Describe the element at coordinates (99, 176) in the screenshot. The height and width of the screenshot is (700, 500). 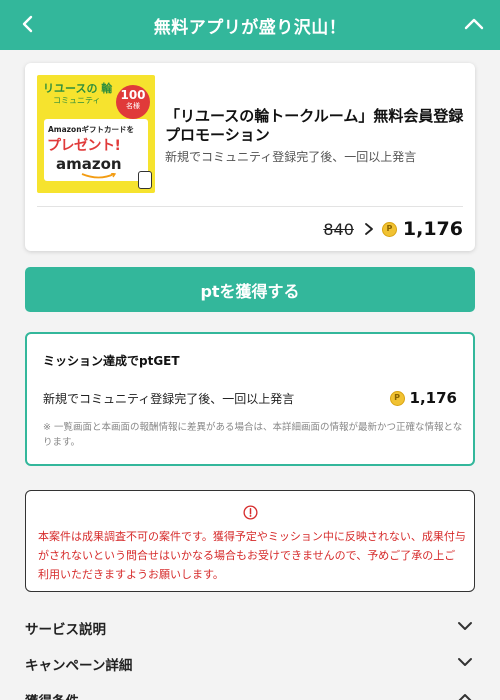
I see `amazon-smile-icon` at that location.